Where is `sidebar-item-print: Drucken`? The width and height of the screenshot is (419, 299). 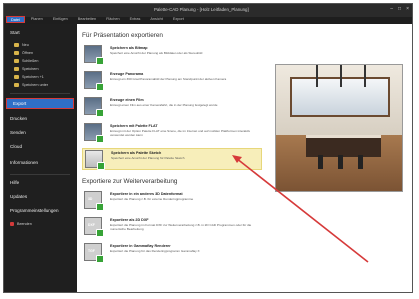
sidebar-item-print: Drucken is located at coordinates (18, 118).